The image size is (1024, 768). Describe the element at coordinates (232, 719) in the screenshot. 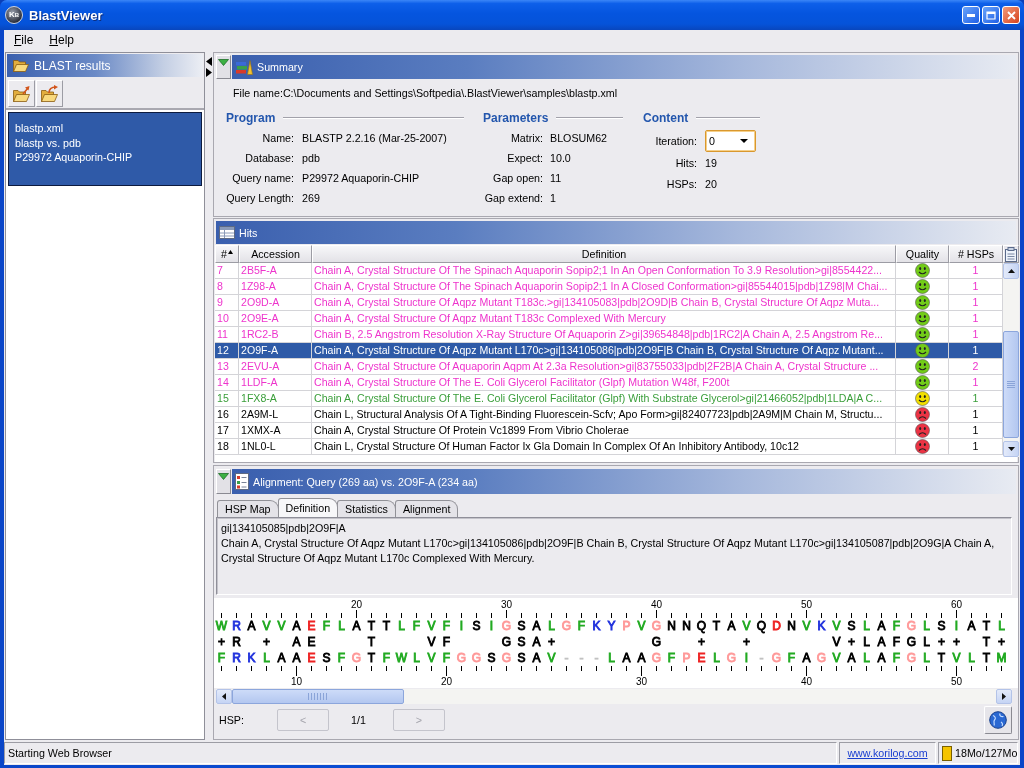

I see `hsp-label: HSP:` at that location.